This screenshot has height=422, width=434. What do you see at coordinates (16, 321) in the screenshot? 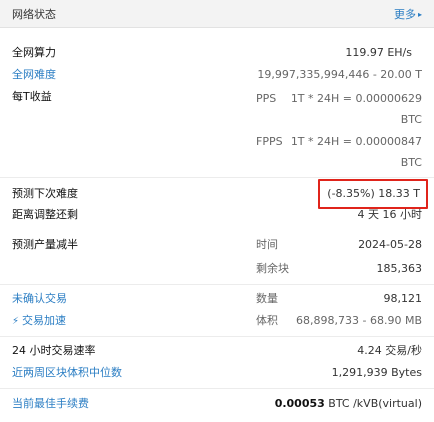
I see `lightning-icon: ⚡︎` at bounding box center [16, 321].